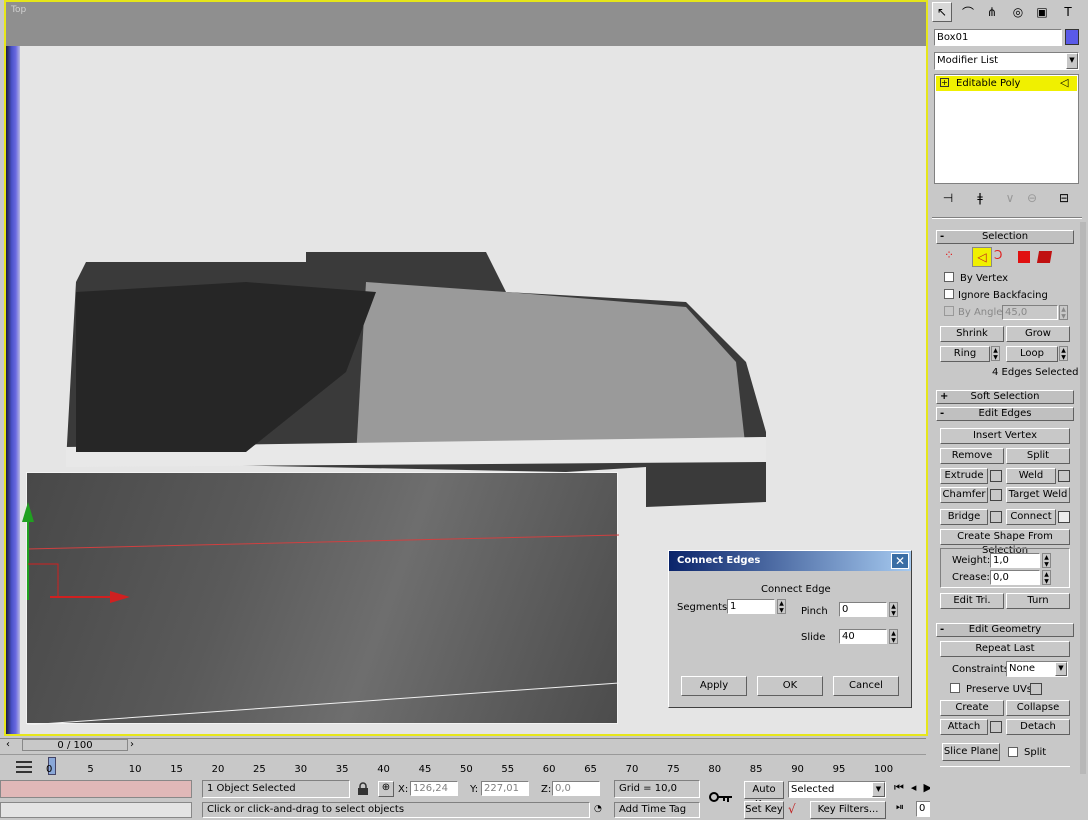 The height and width of the screenshot is (820, 1088). Describe the element at coordinates (982, 257) in the screenshot. I see `edge-mode-icon: ◁` at that location.